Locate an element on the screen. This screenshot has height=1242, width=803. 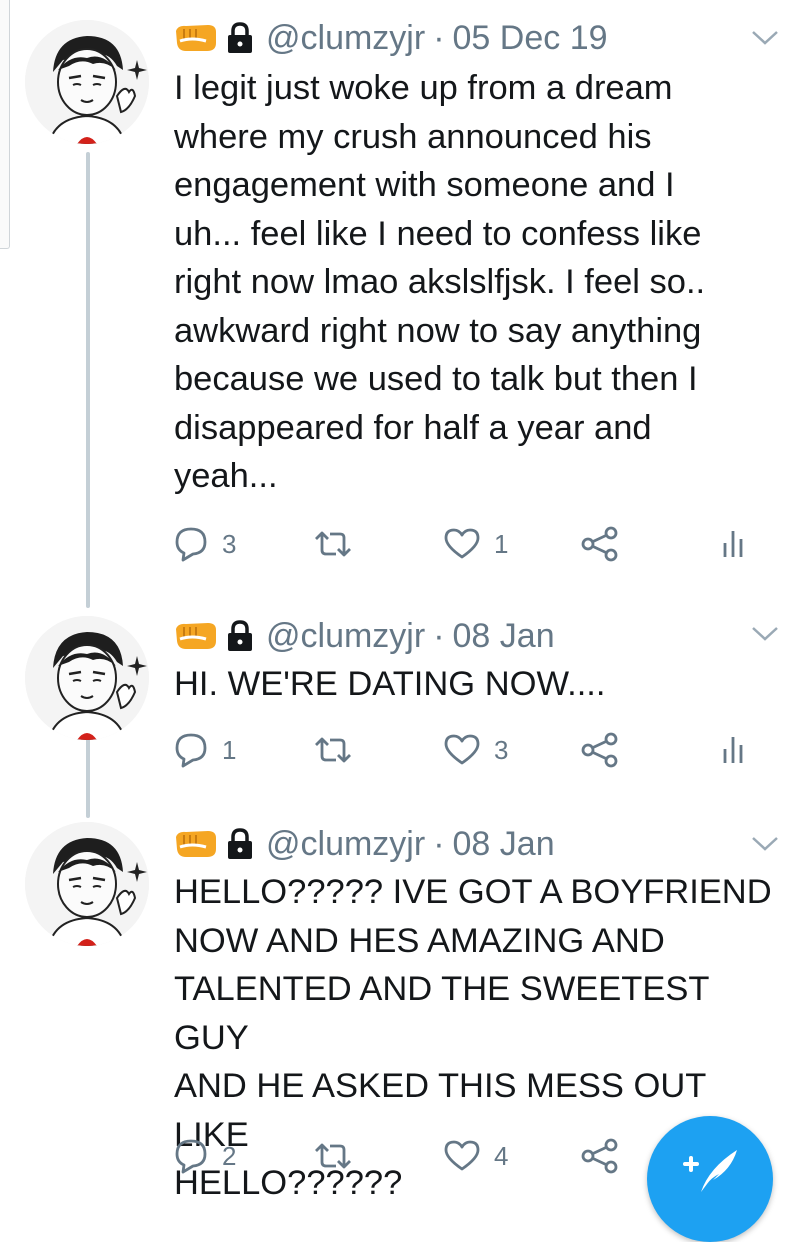
like-button: 1 is located at coordinates (476, 544).